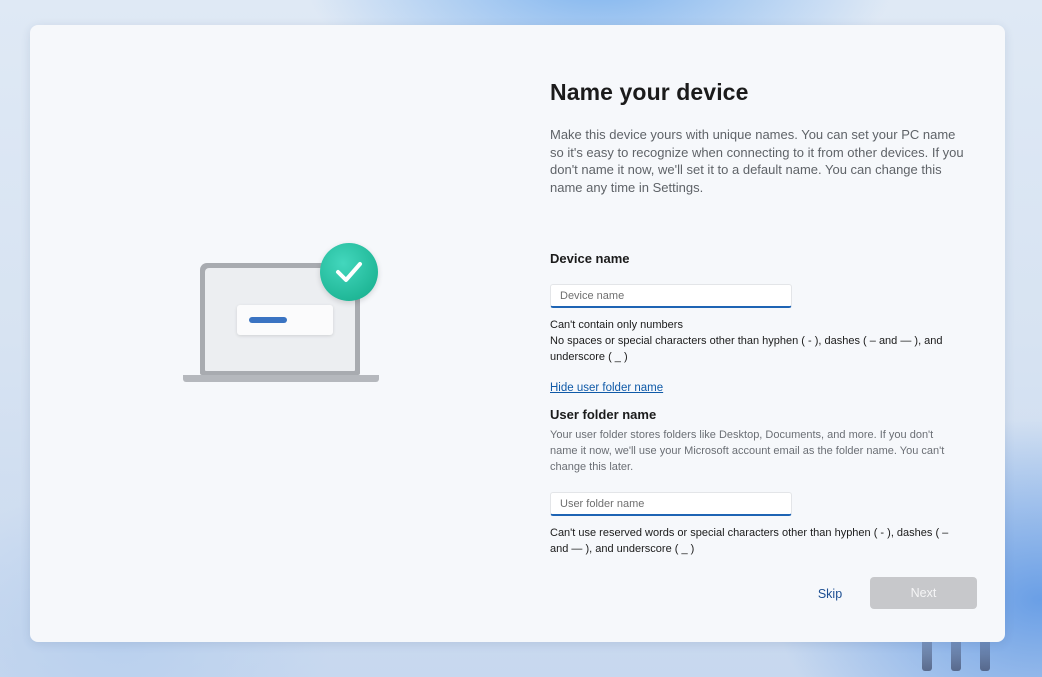  What do you see at coordinates (649, 92) in the screenshot?
I see `page-title: Name your device` at bounding box center [649, 92].